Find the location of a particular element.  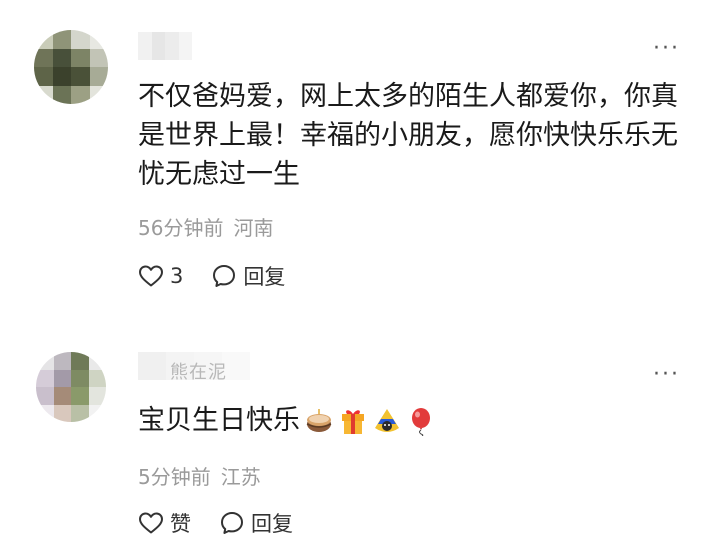

comment-text: 宝贝生日快乐 is located at coordinates (413, 420).